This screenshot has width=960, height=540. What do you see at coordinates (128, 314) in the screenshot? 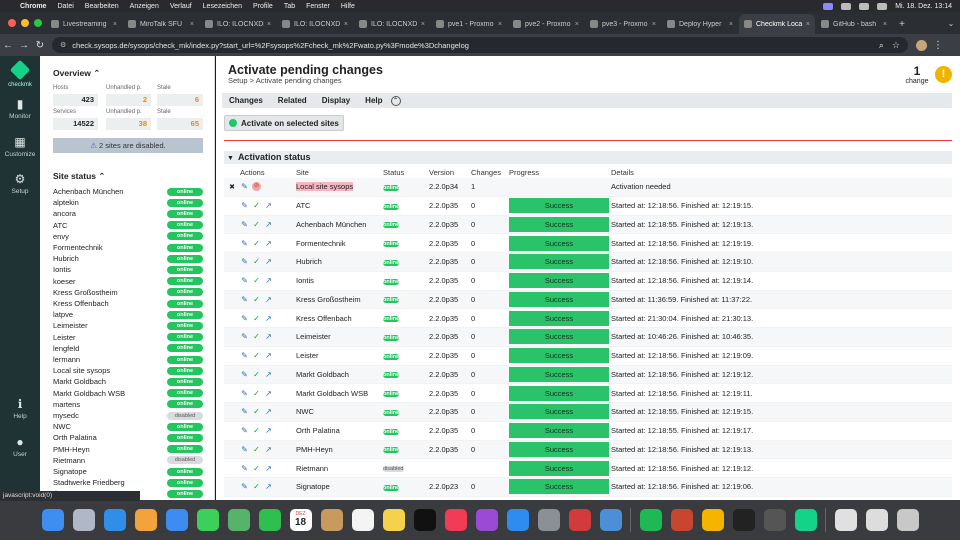
I see `site-status-item: latpve online` at bounding box center [128, 314].